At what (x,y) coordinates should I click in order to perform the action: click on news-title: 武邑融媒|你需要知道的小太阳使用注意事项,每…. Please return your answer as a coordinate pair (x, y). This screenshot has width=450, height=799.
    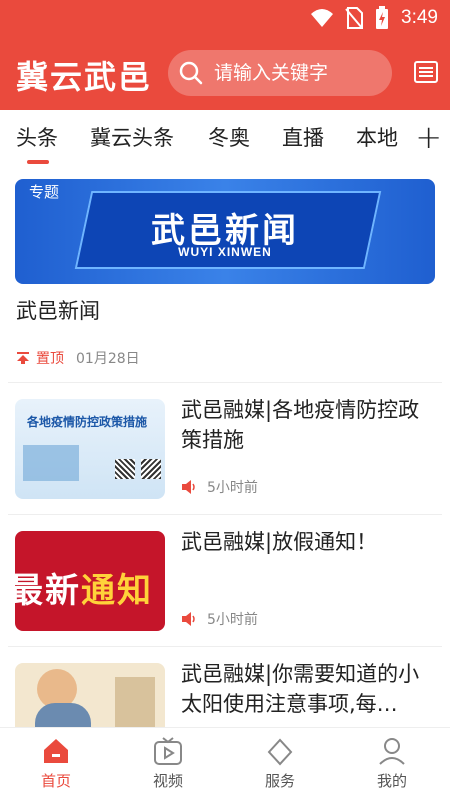
    Looking at the image, I should click on (300, 689).